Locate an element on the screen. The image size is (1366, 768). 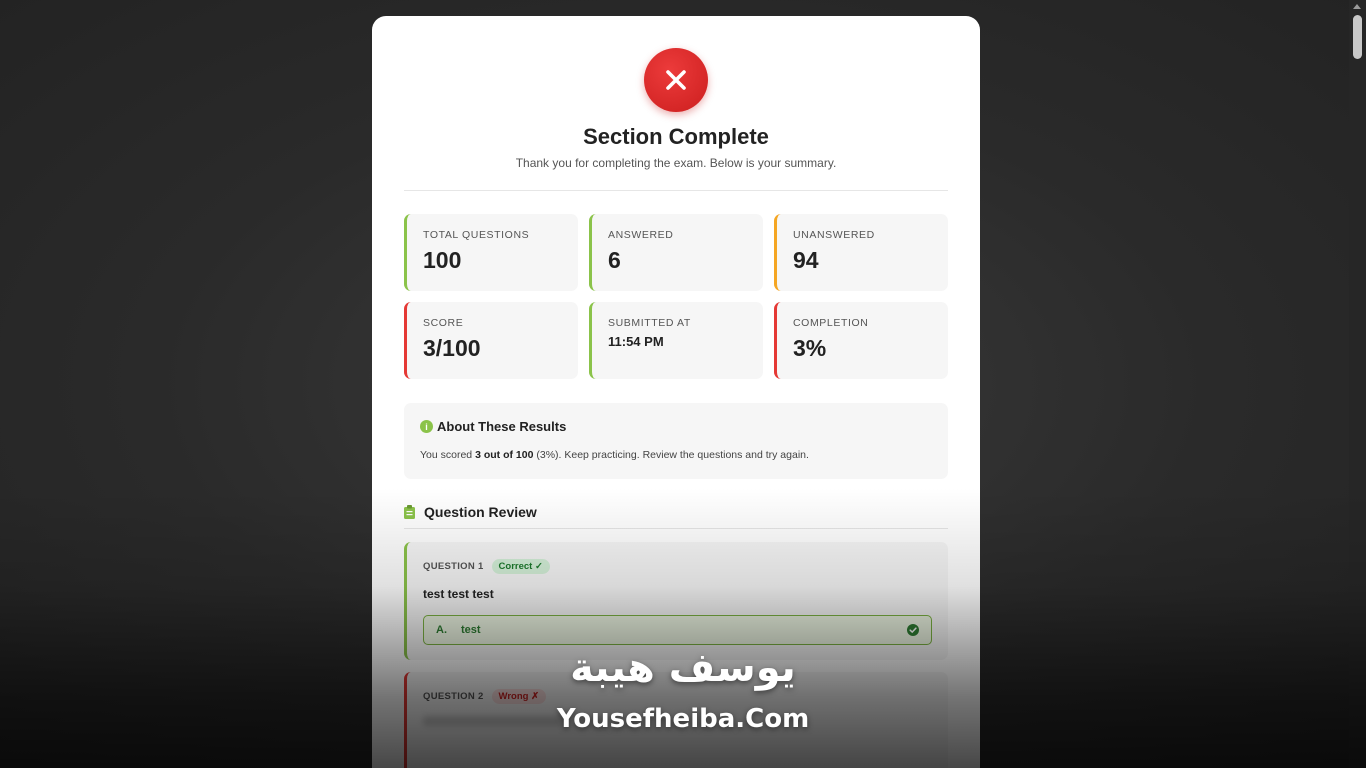
check-circle-icon is located at coordinates (913, 630).